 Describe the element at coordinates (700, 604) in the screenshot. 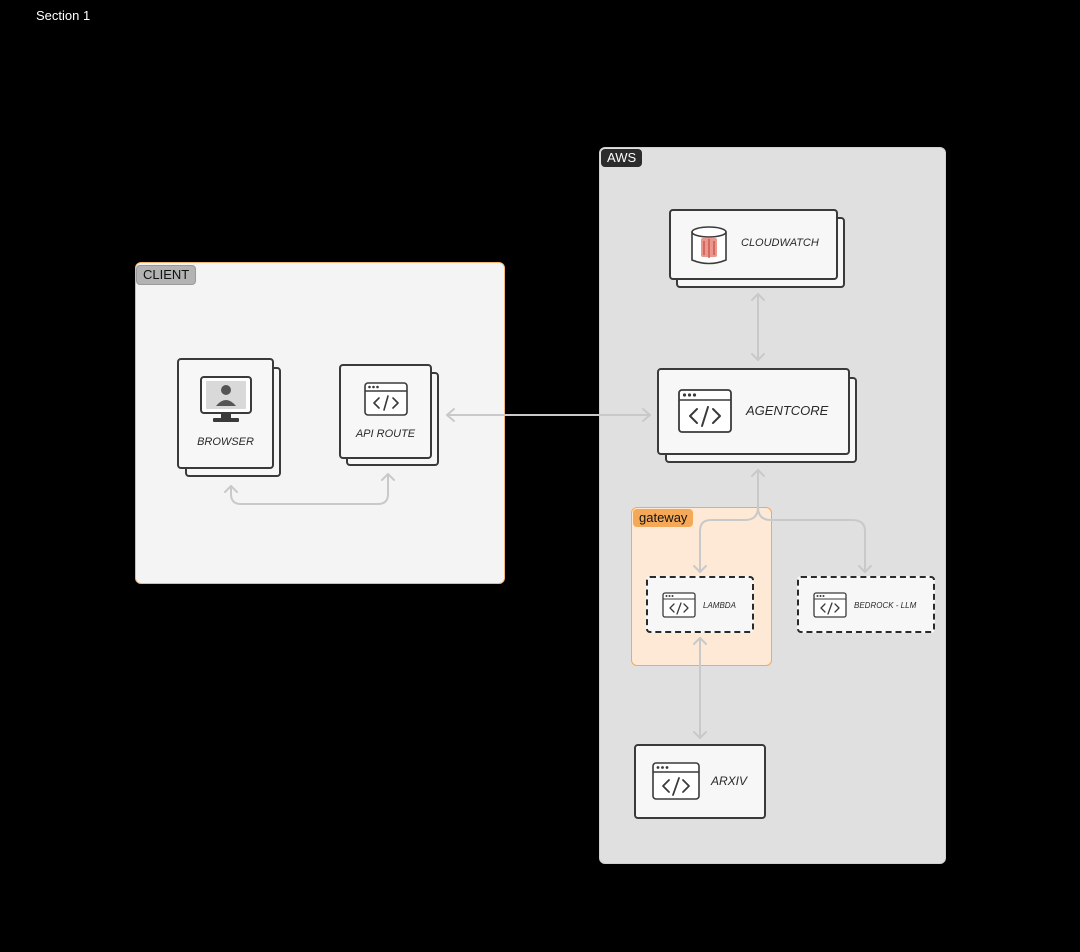

I see `lambda-node: LAMBDA` at that location.